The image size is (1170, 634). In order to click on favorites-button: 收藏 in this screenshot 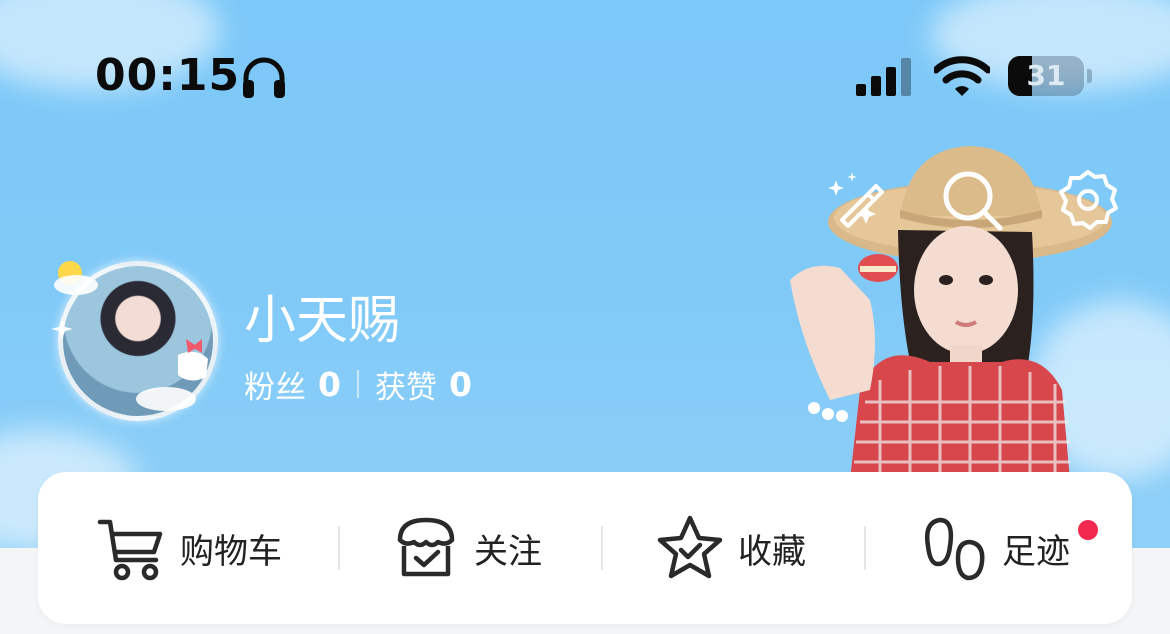, I will do `click(730, 548)`.